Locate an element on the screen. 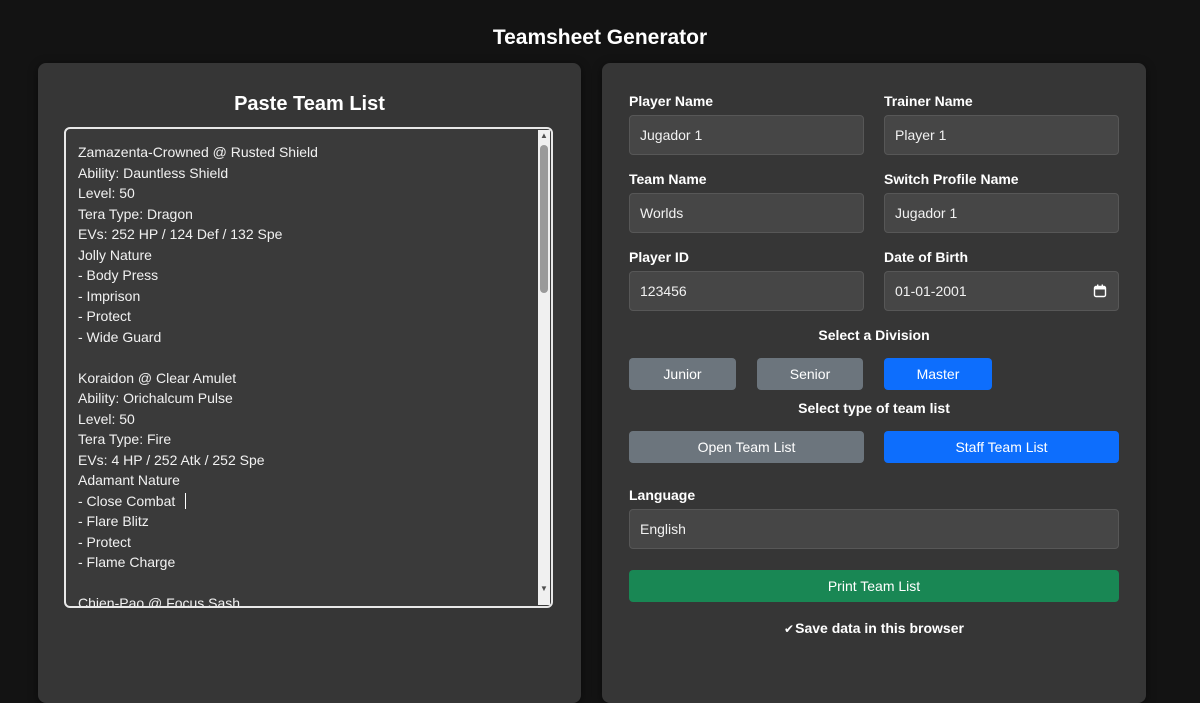 This screenshot has width=1200, height=703. team-list-scrollbar: ▲ ▼ is located at coordinates (544, 367).